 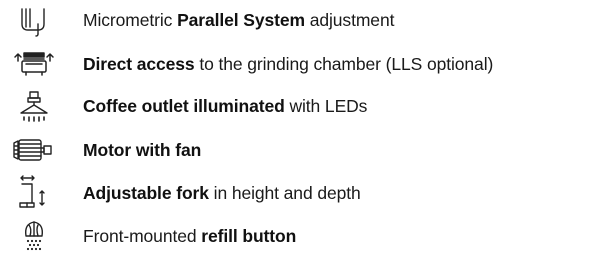 I want to click on feature-text-after: adjustment, so click(x=349, y=20).